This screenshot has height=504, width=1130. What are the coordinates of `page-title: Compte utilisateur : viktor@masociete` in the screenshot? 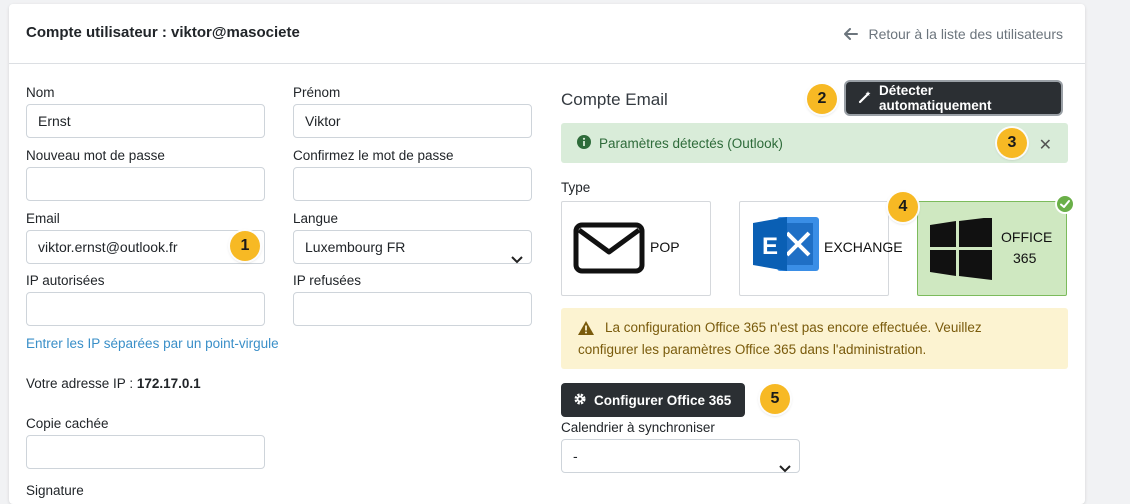 It's located at (163, 32).